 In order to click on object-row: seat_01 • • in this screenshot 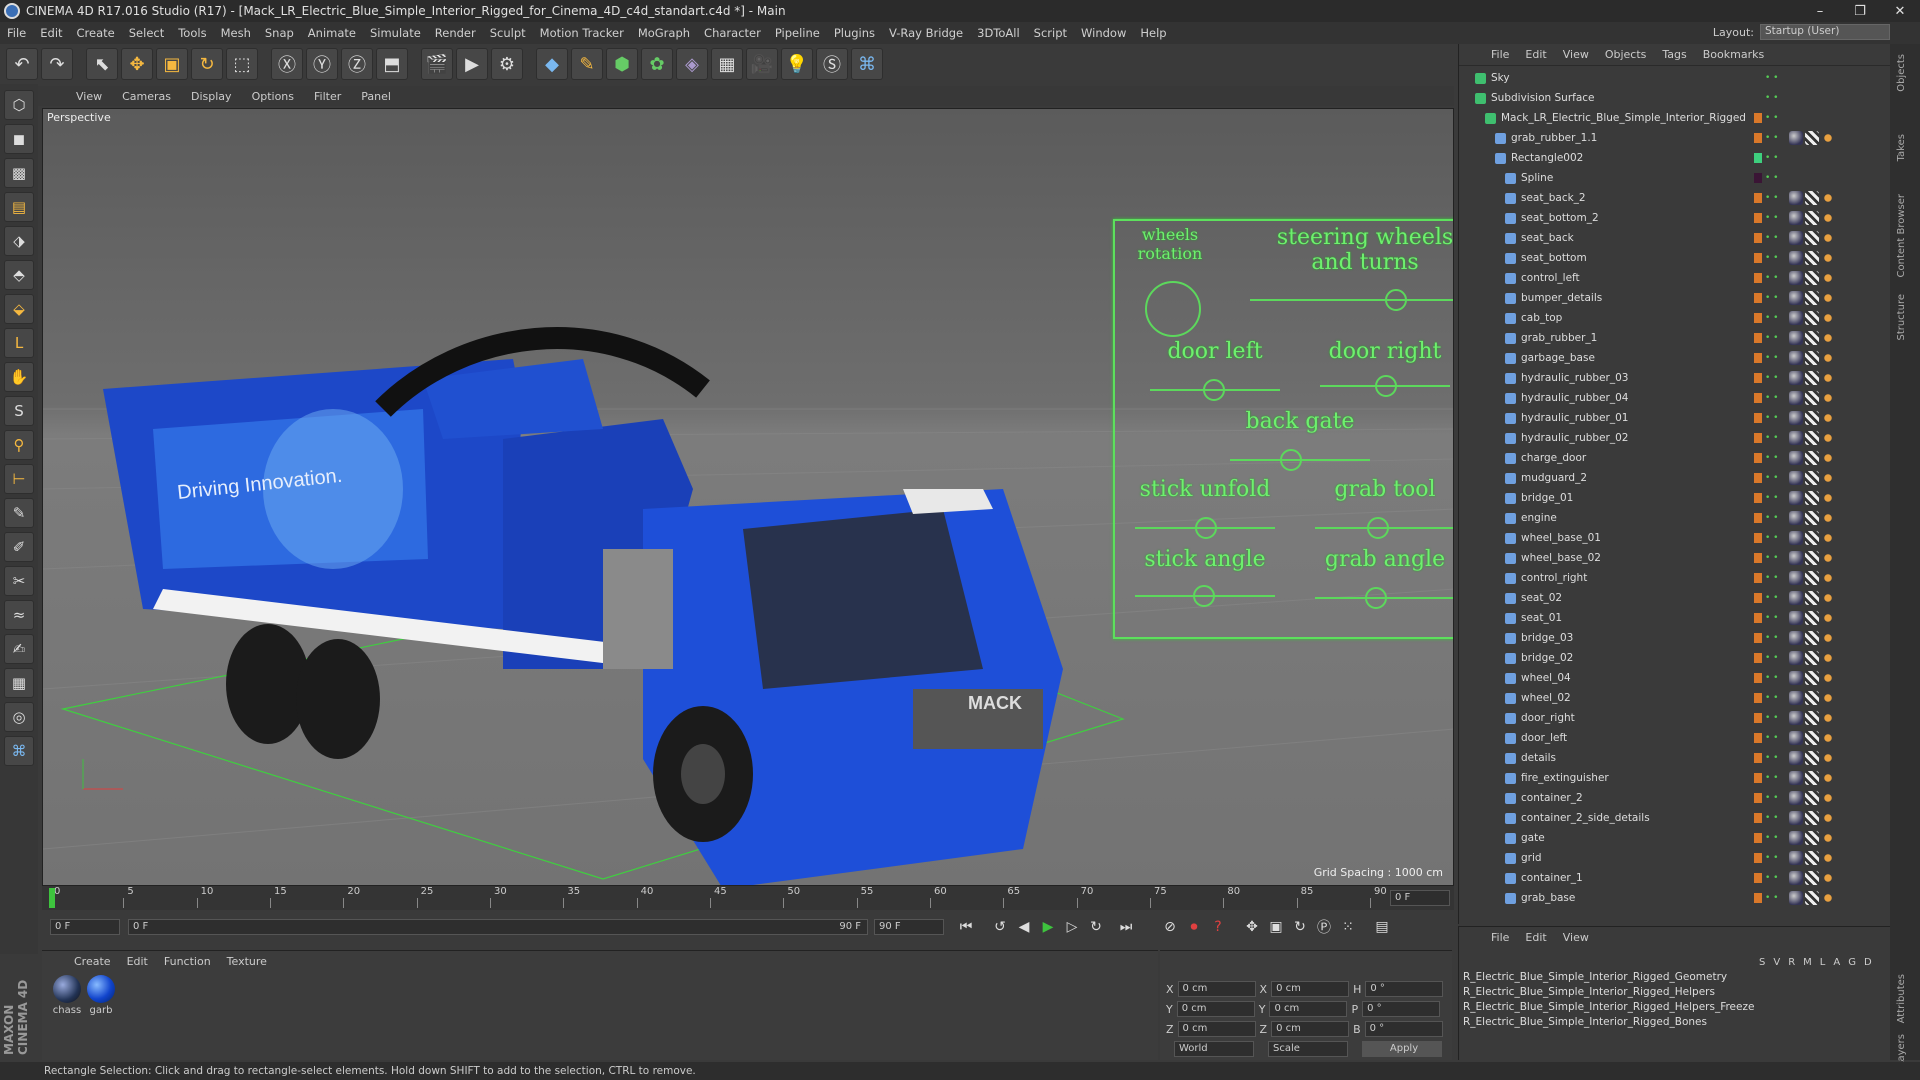, I will do `click(1675, 618)`.